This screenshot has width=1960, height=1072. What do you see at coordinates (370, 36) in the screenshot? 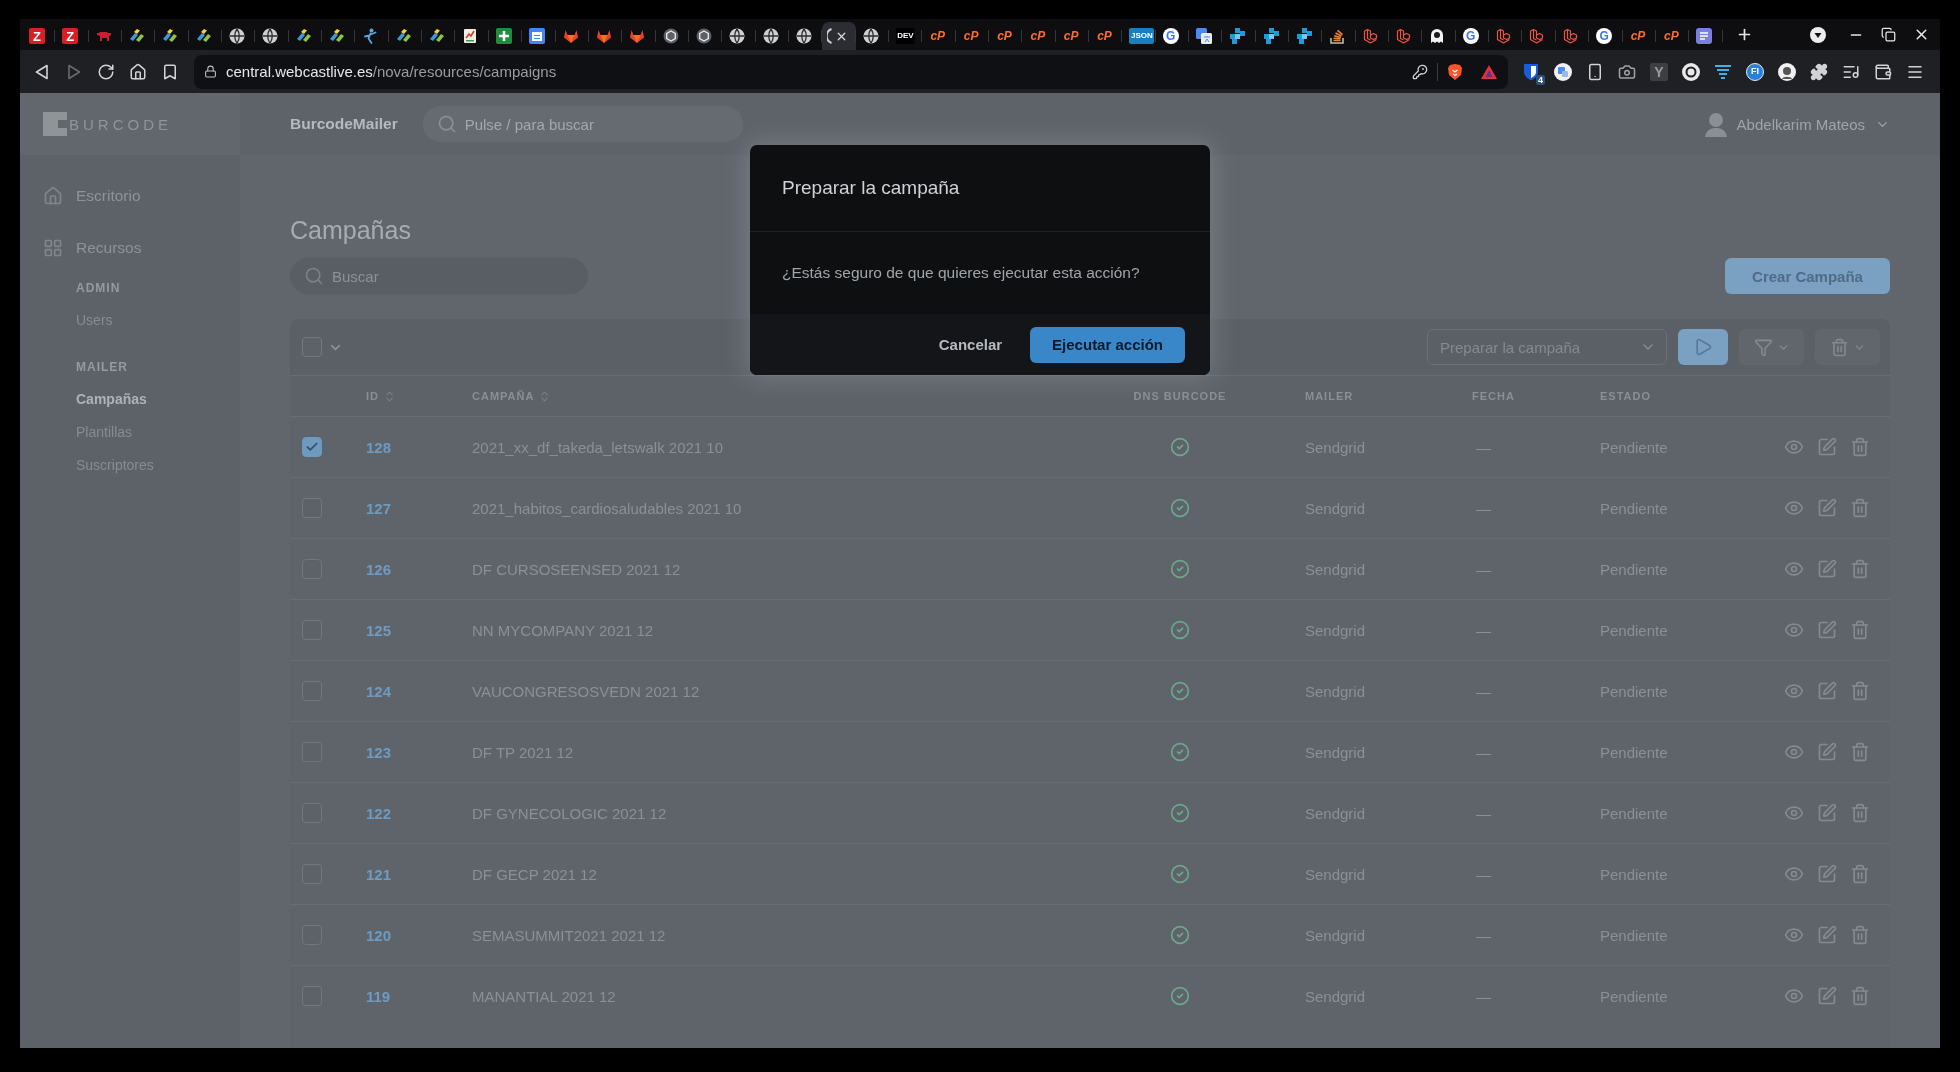
I see `figure-icon` at bounding box center [370, 36].